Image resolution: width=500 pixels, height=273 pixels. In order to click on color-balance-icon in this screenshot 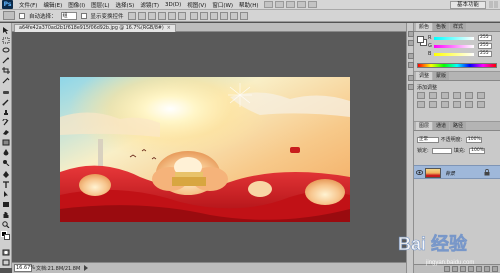, I will do `click(421, 104)`.